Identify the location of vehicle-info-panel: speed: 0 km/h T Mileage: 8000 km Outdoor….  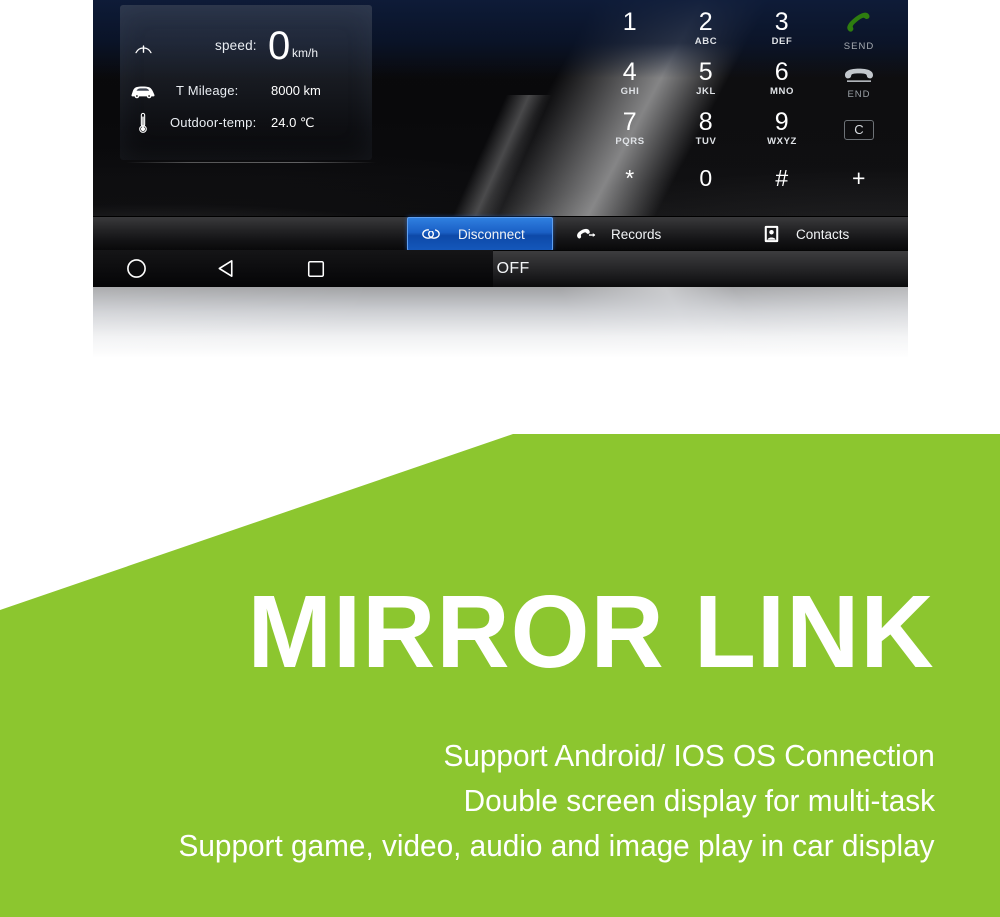
(248, 84).